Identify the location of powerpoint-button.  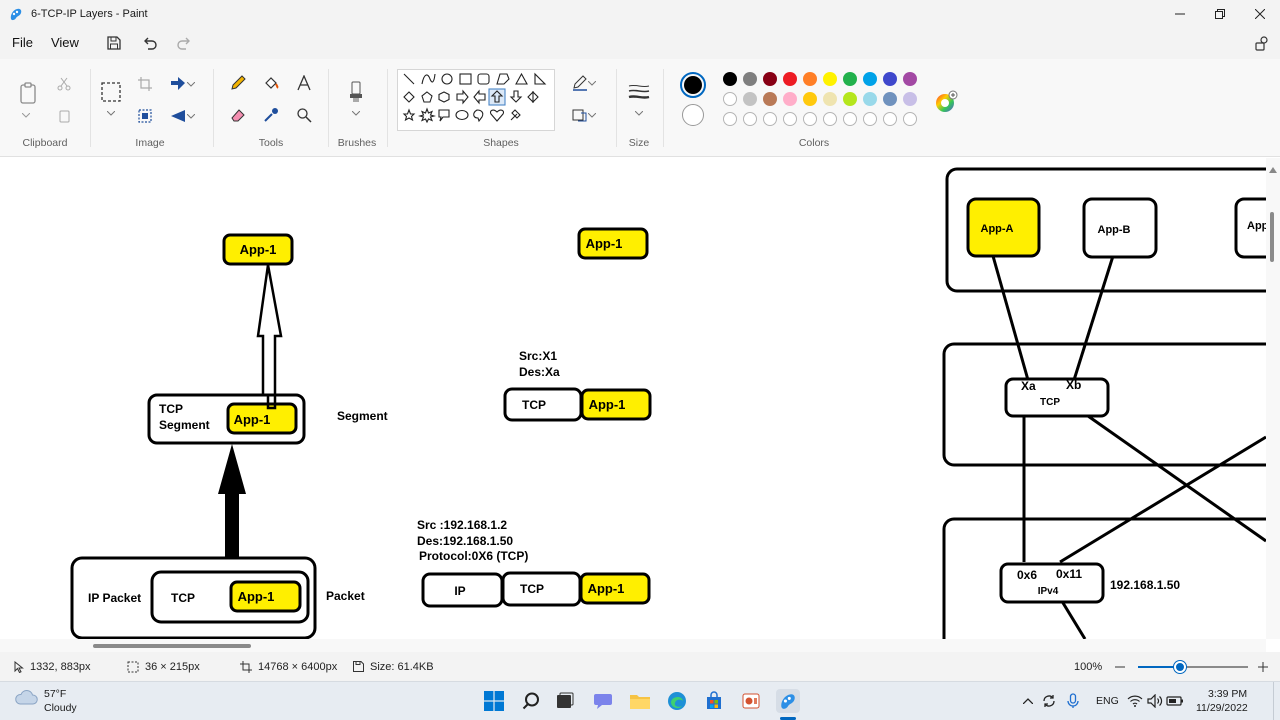
(751, 701).